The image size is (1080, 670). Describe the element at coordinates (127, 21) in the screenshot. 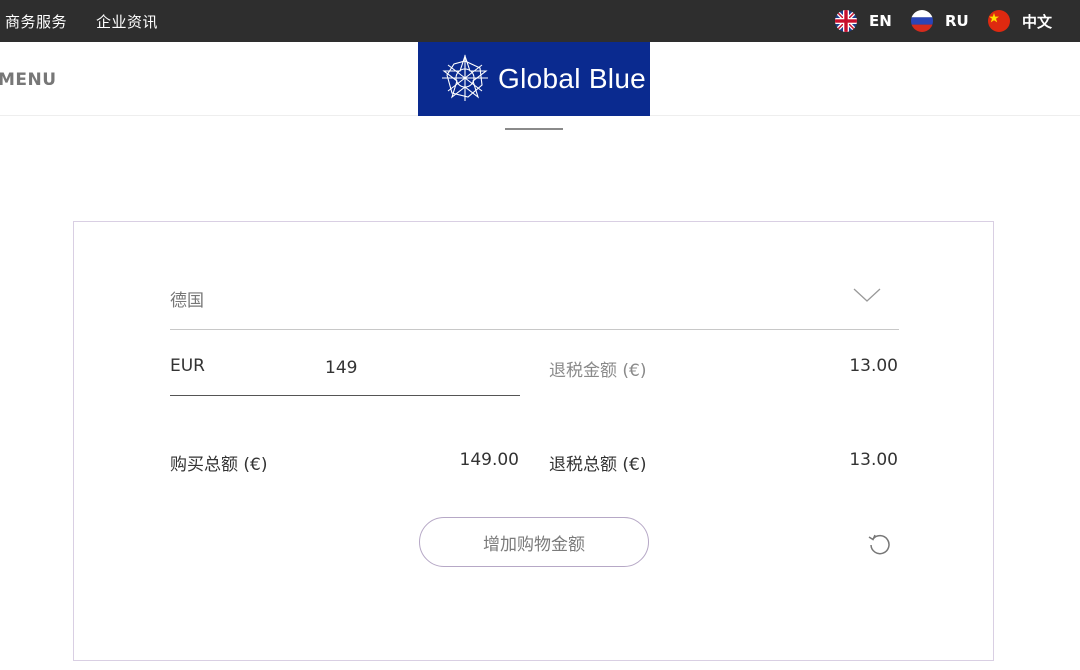

I see `nav-link-company-news: 企业资讯` at that location.